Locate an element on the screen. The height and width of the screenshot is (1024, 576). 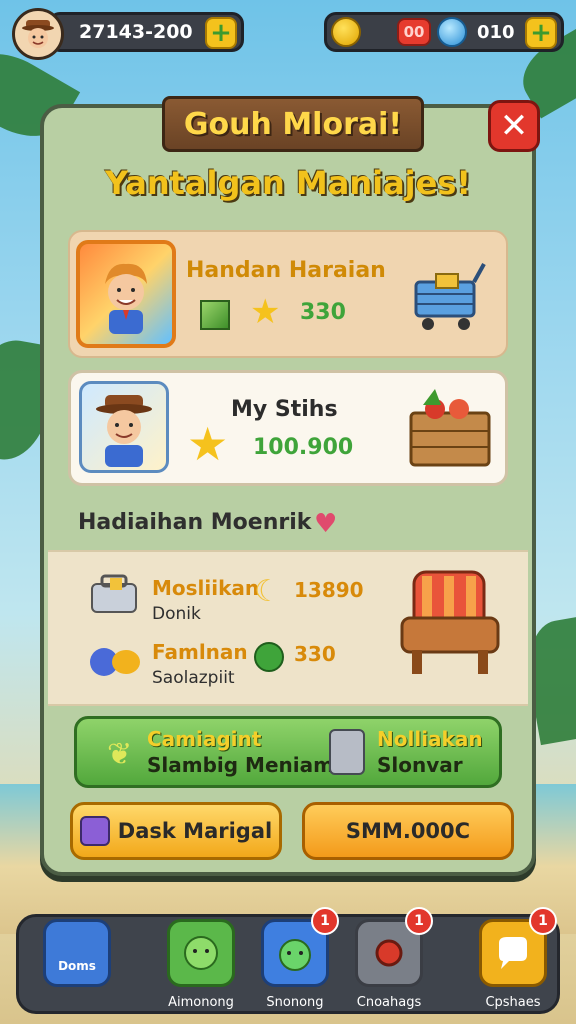
nav-home-text: Doms is located at coordinates (77, 966).